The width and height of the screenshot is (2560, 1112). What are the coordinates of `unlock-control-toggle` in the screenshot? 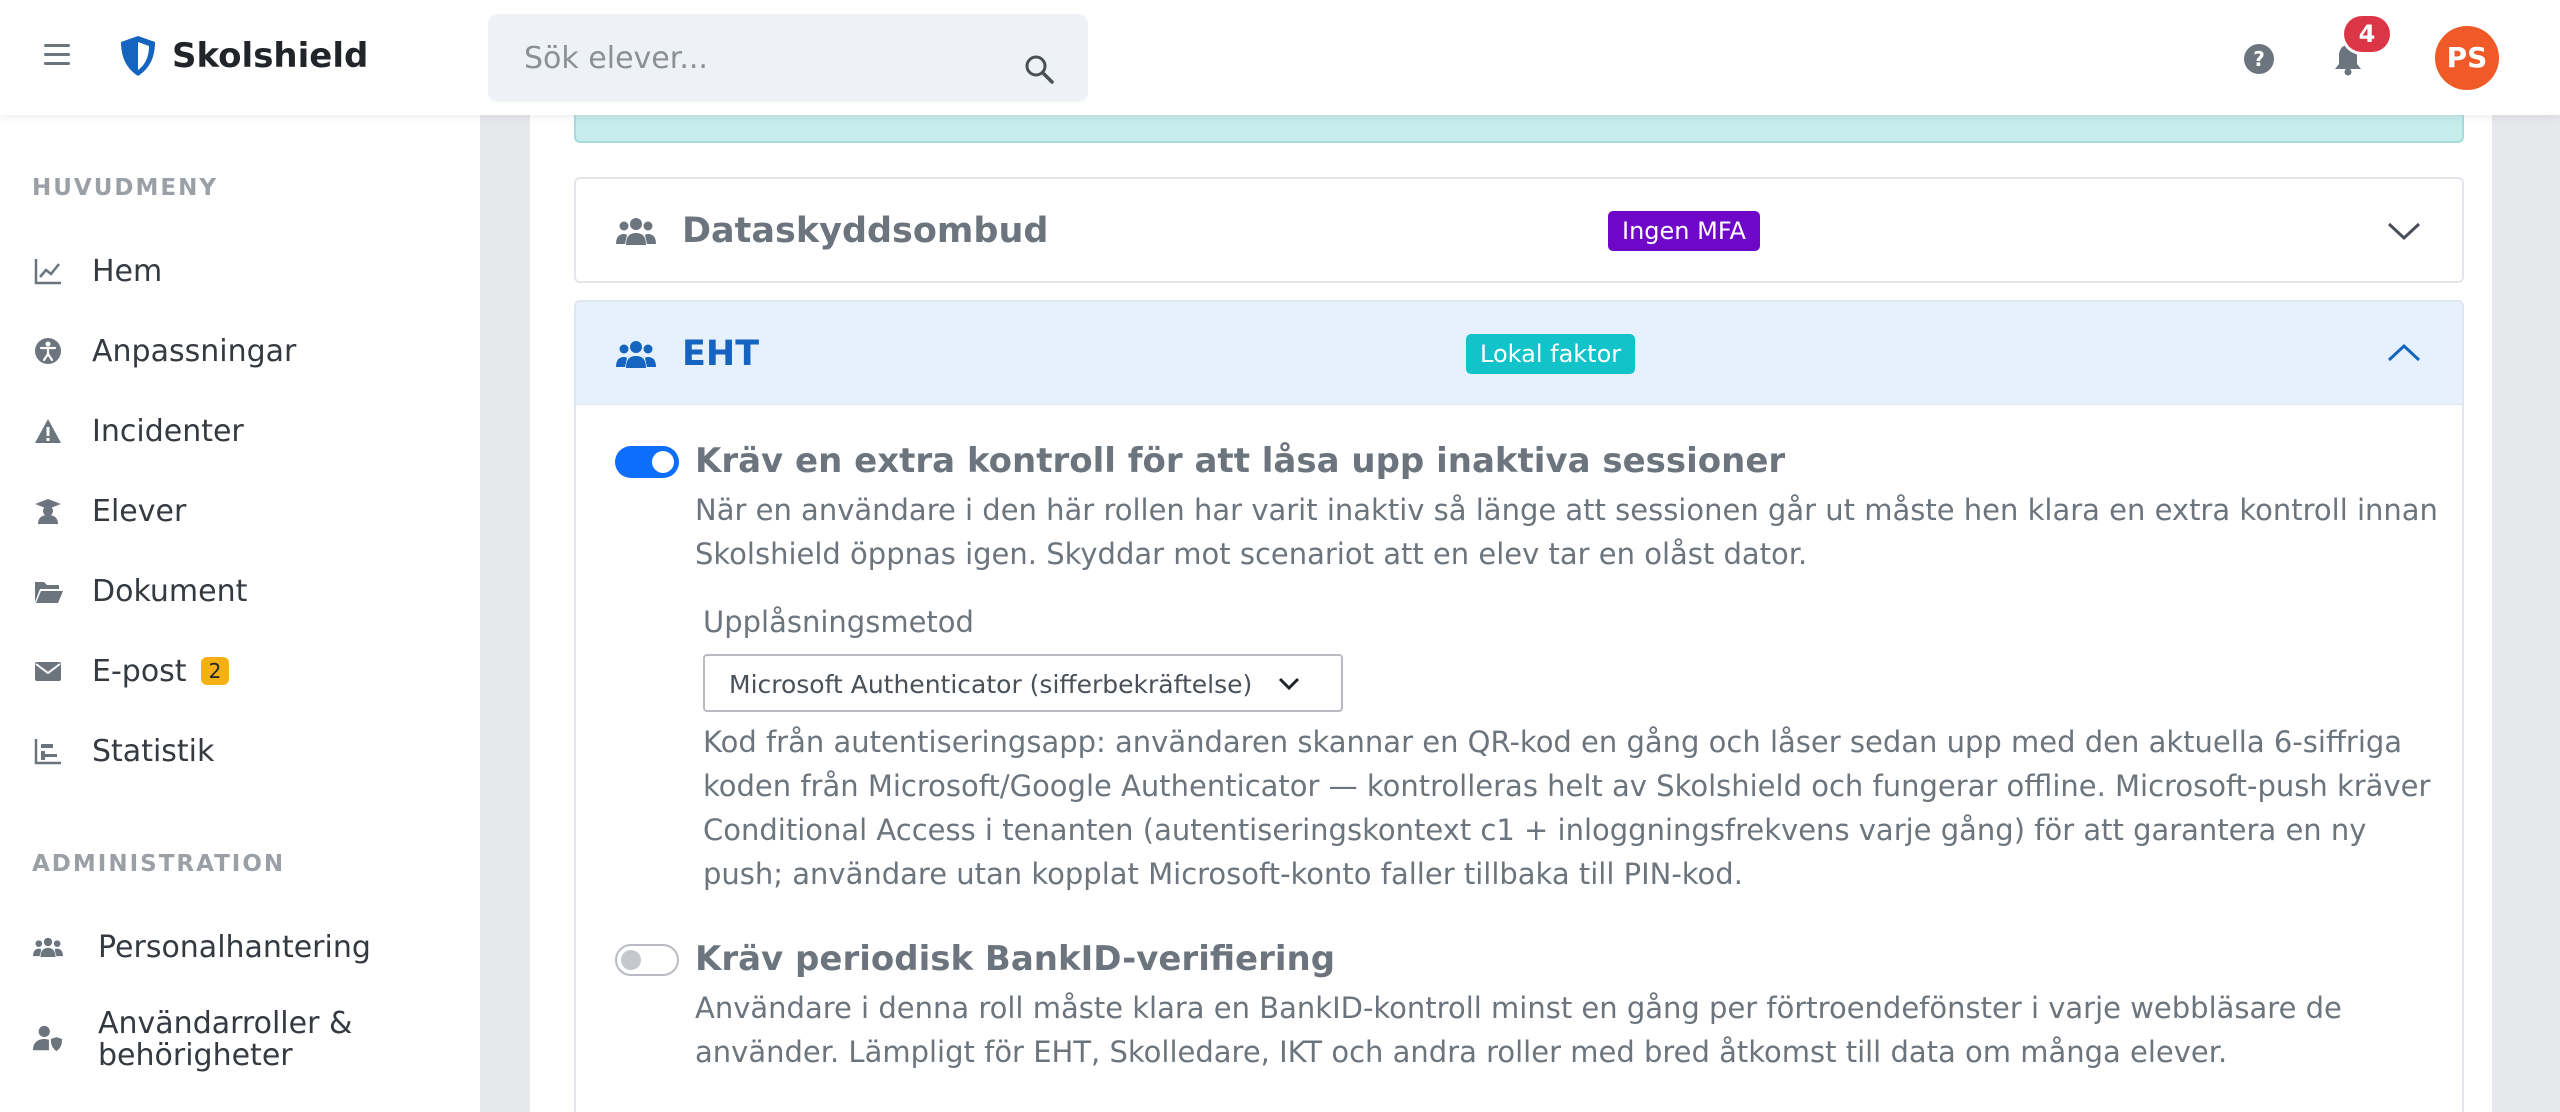 It's located at (647, 462).